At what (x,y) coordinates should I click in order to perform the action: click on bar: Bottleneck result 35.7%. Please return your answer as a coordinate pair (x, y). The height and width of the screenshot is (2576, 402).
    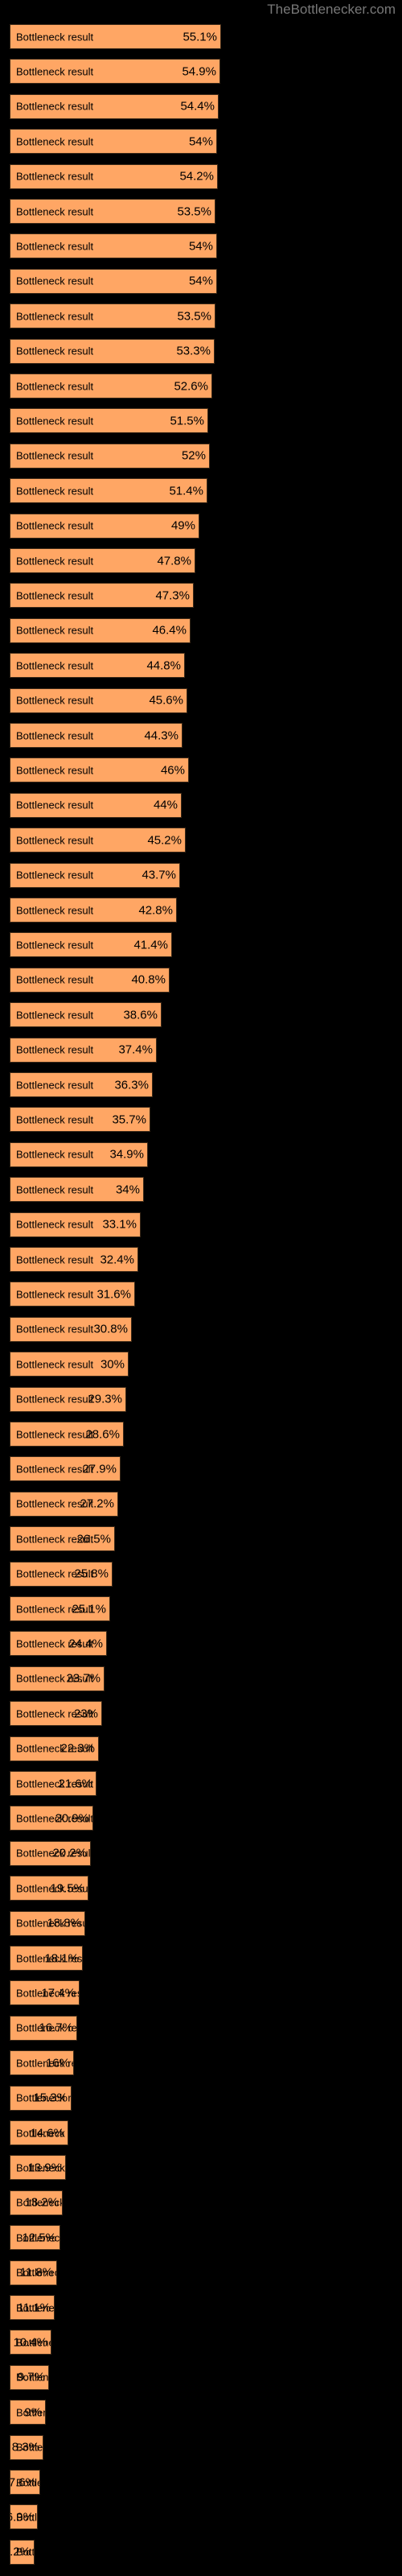
    Looking at the image, I should click on (80, 1120).